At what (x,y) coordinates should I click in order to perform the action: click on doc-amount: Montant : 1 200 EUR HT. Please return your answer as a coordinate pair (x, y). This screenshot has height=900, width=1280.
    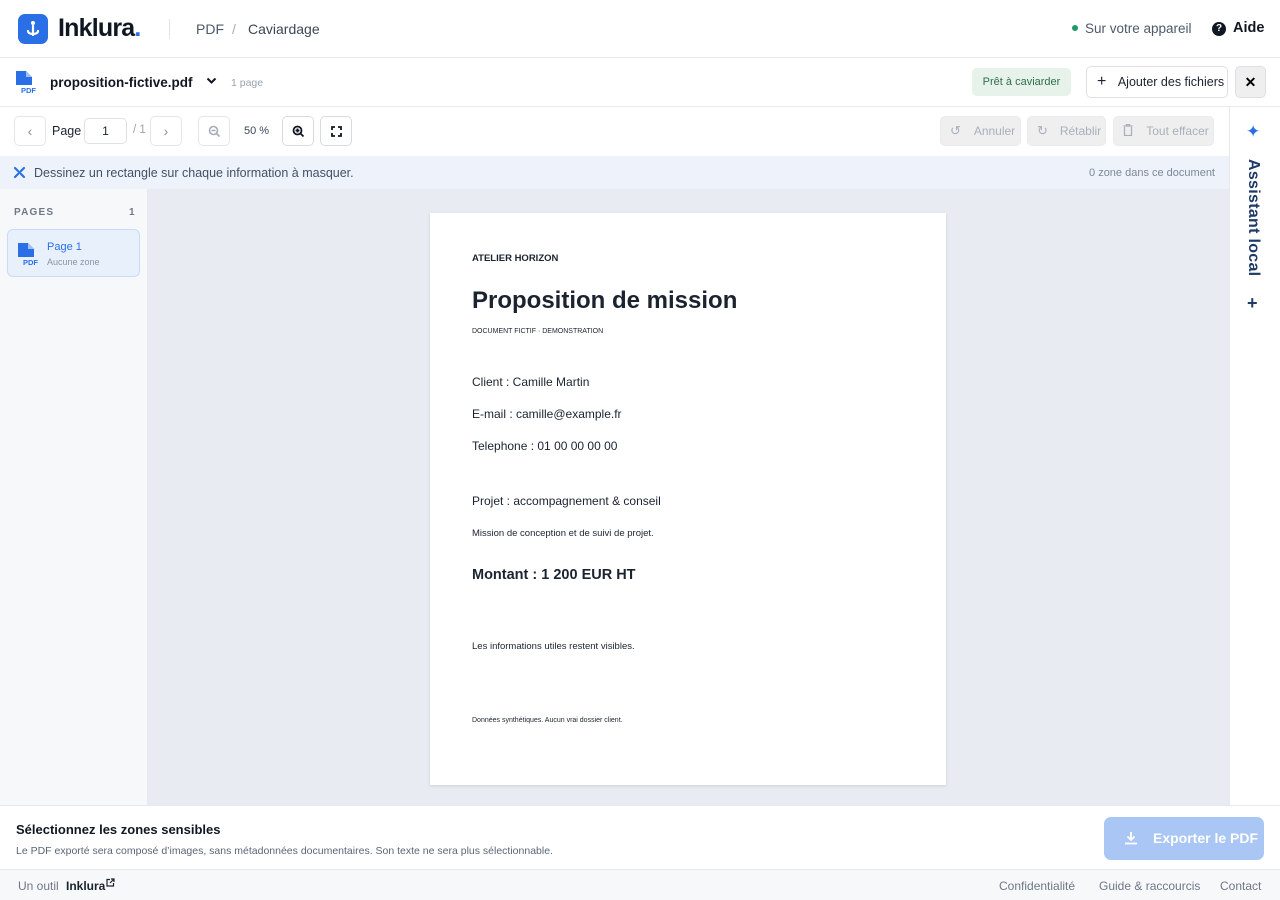
    Looking at the image, I should click on (554, 575).